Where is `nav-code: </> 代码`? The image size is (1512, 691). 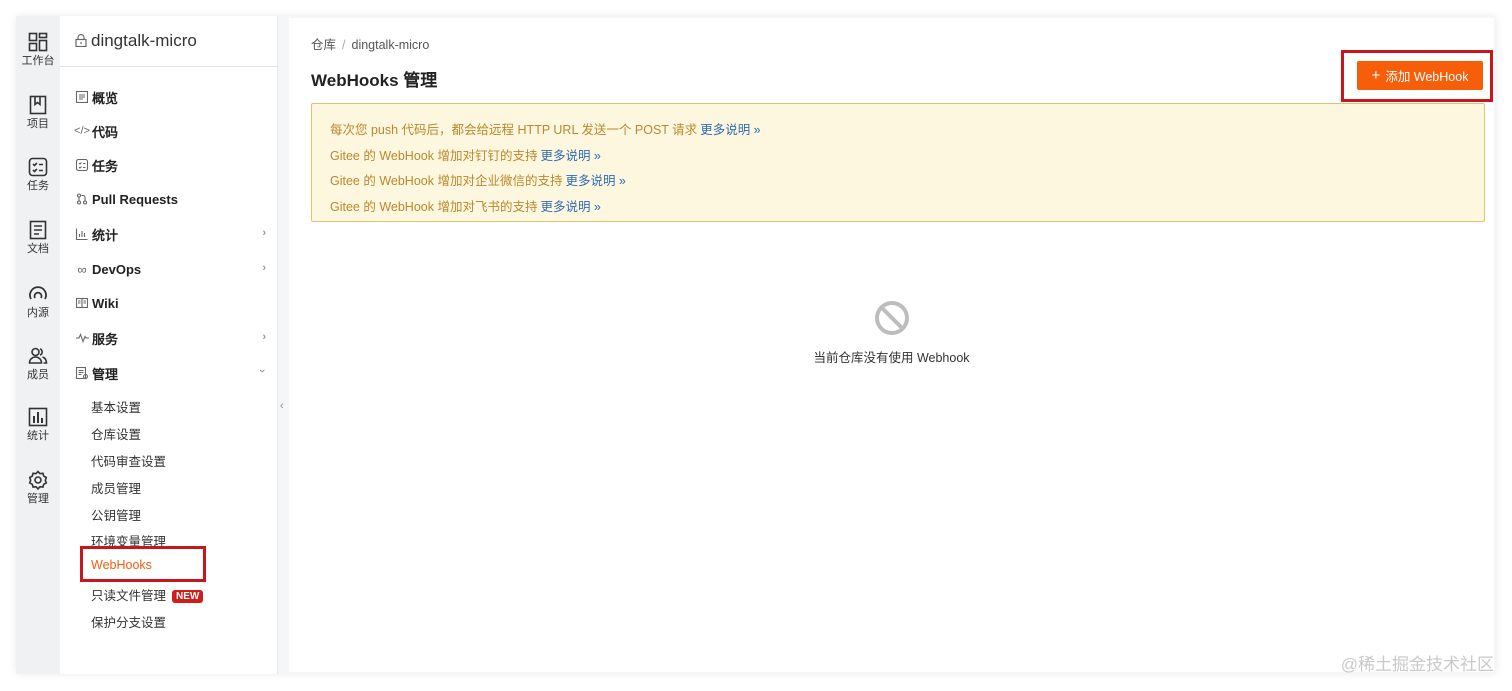
nav-code: </> 代码 is located at coordinates (170, 131).